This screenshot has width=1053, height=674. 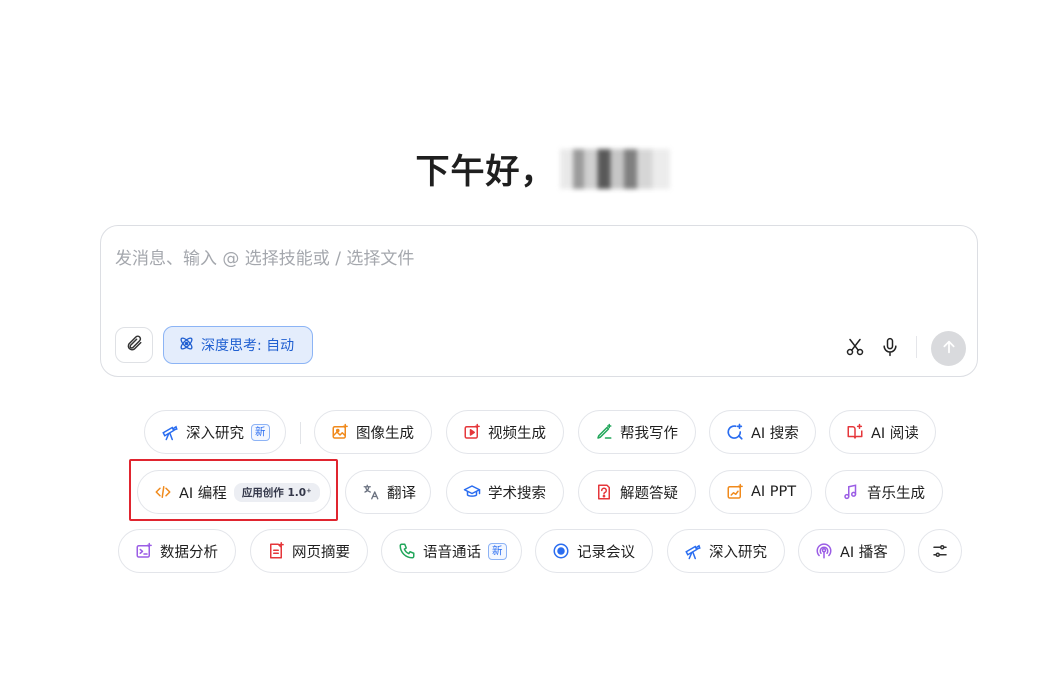 I want to click on ai-search-icon, so click(x=735, y=432).